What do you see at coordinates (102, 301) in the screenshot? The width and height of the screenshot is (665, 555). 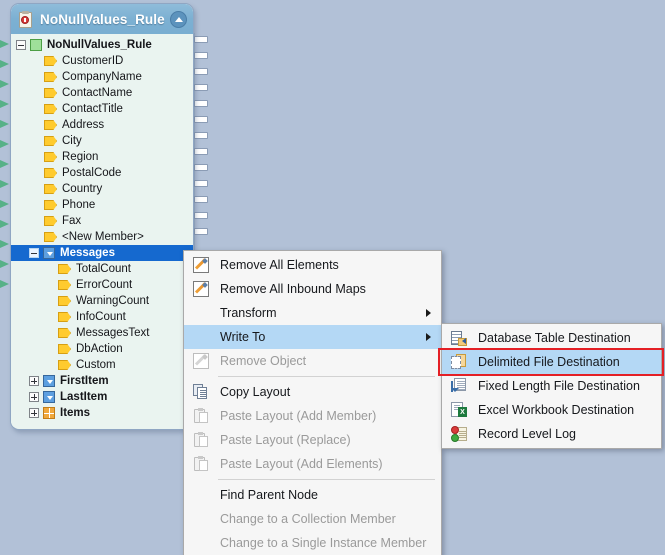 I see `tree-item: WarningCount` at bounding box center [102, 301].